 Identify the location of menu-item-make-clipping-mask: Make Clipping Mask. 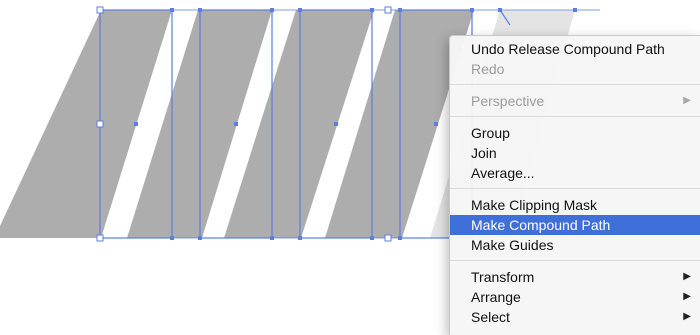
(575, 205).